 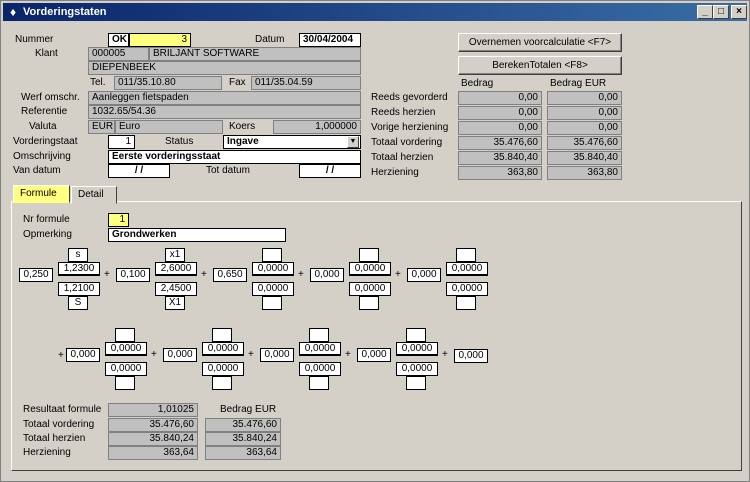 What do you see at coordinates (292, 142) in the screenshot?
I see `status-select: Ingave` at bounding box center [292, 142].